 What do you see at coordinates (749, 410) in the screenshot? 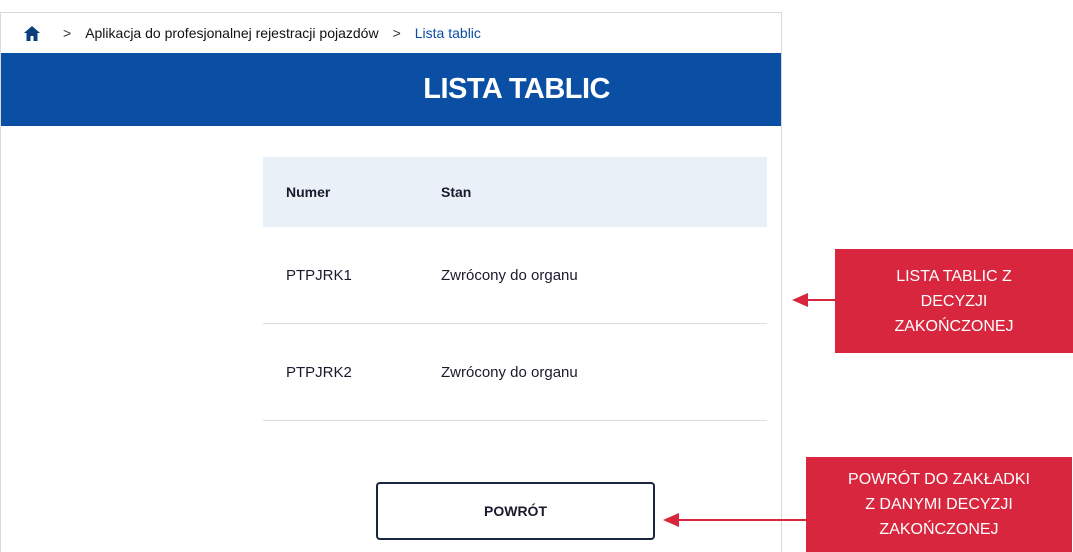
I see `annotation-arrows` at bounding box center [749, 410].